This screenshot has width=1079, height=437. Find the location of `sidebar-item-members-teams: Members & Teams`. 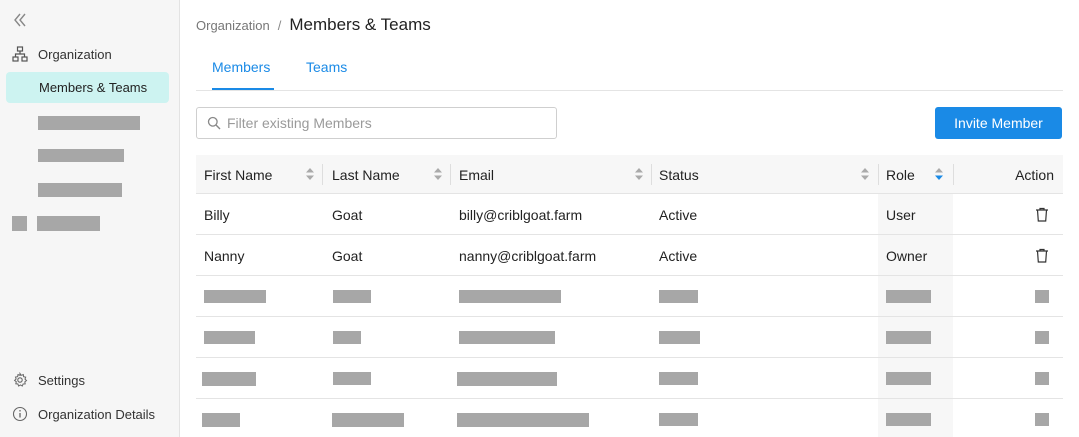

sidebar-item-members-teams: Members & Teams is located at coordinates (87, 87).